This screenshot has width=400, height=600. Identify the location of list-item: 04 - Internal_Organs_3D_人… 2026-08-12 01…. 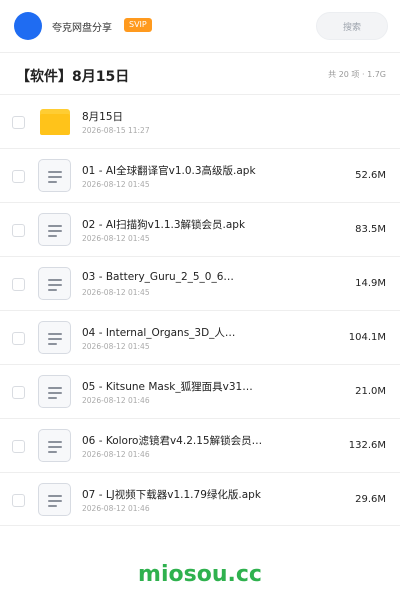
(200, 337).